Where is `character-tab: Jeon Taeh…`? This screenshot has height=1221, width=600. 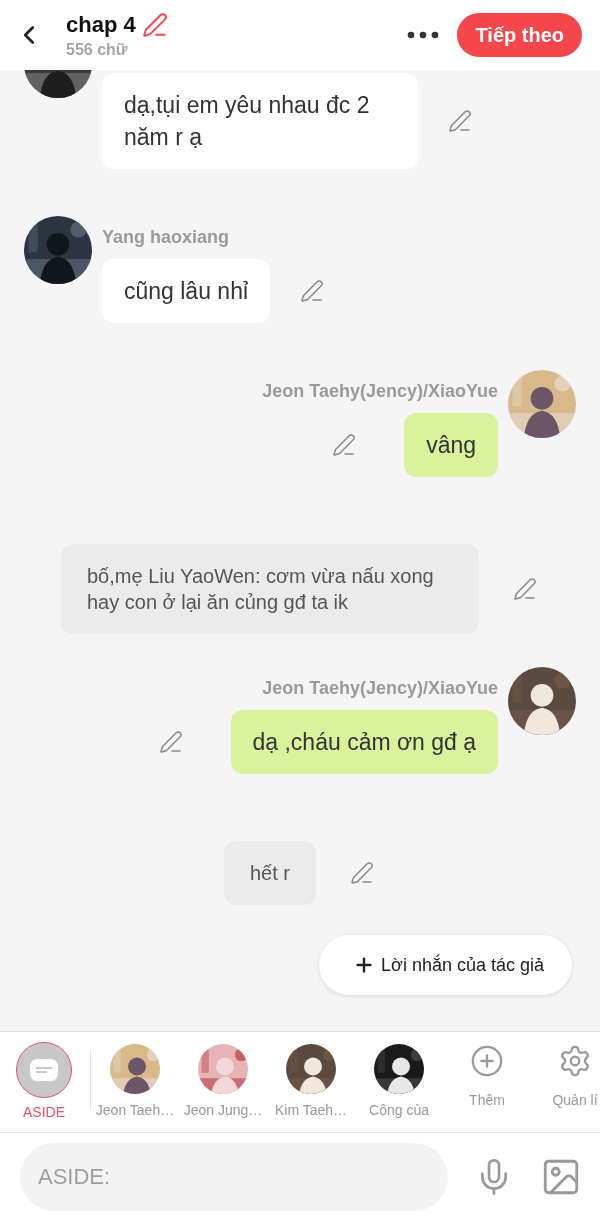 character-tab: Jeon Taeh… is located at coordinates (135, 1080).